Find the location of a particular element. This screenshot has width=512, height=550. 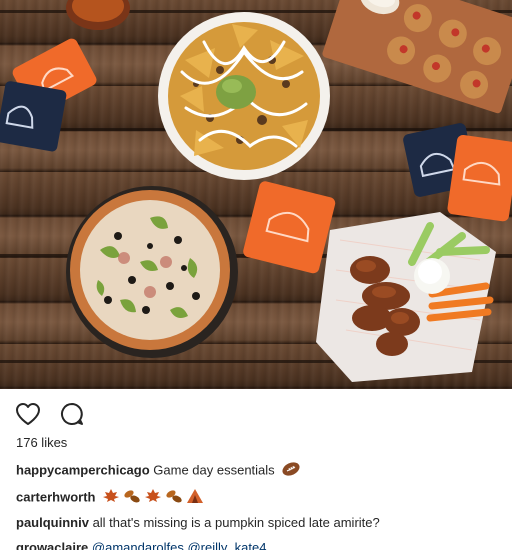

comment-username: carterhworth is located at coordinates (55, 496).